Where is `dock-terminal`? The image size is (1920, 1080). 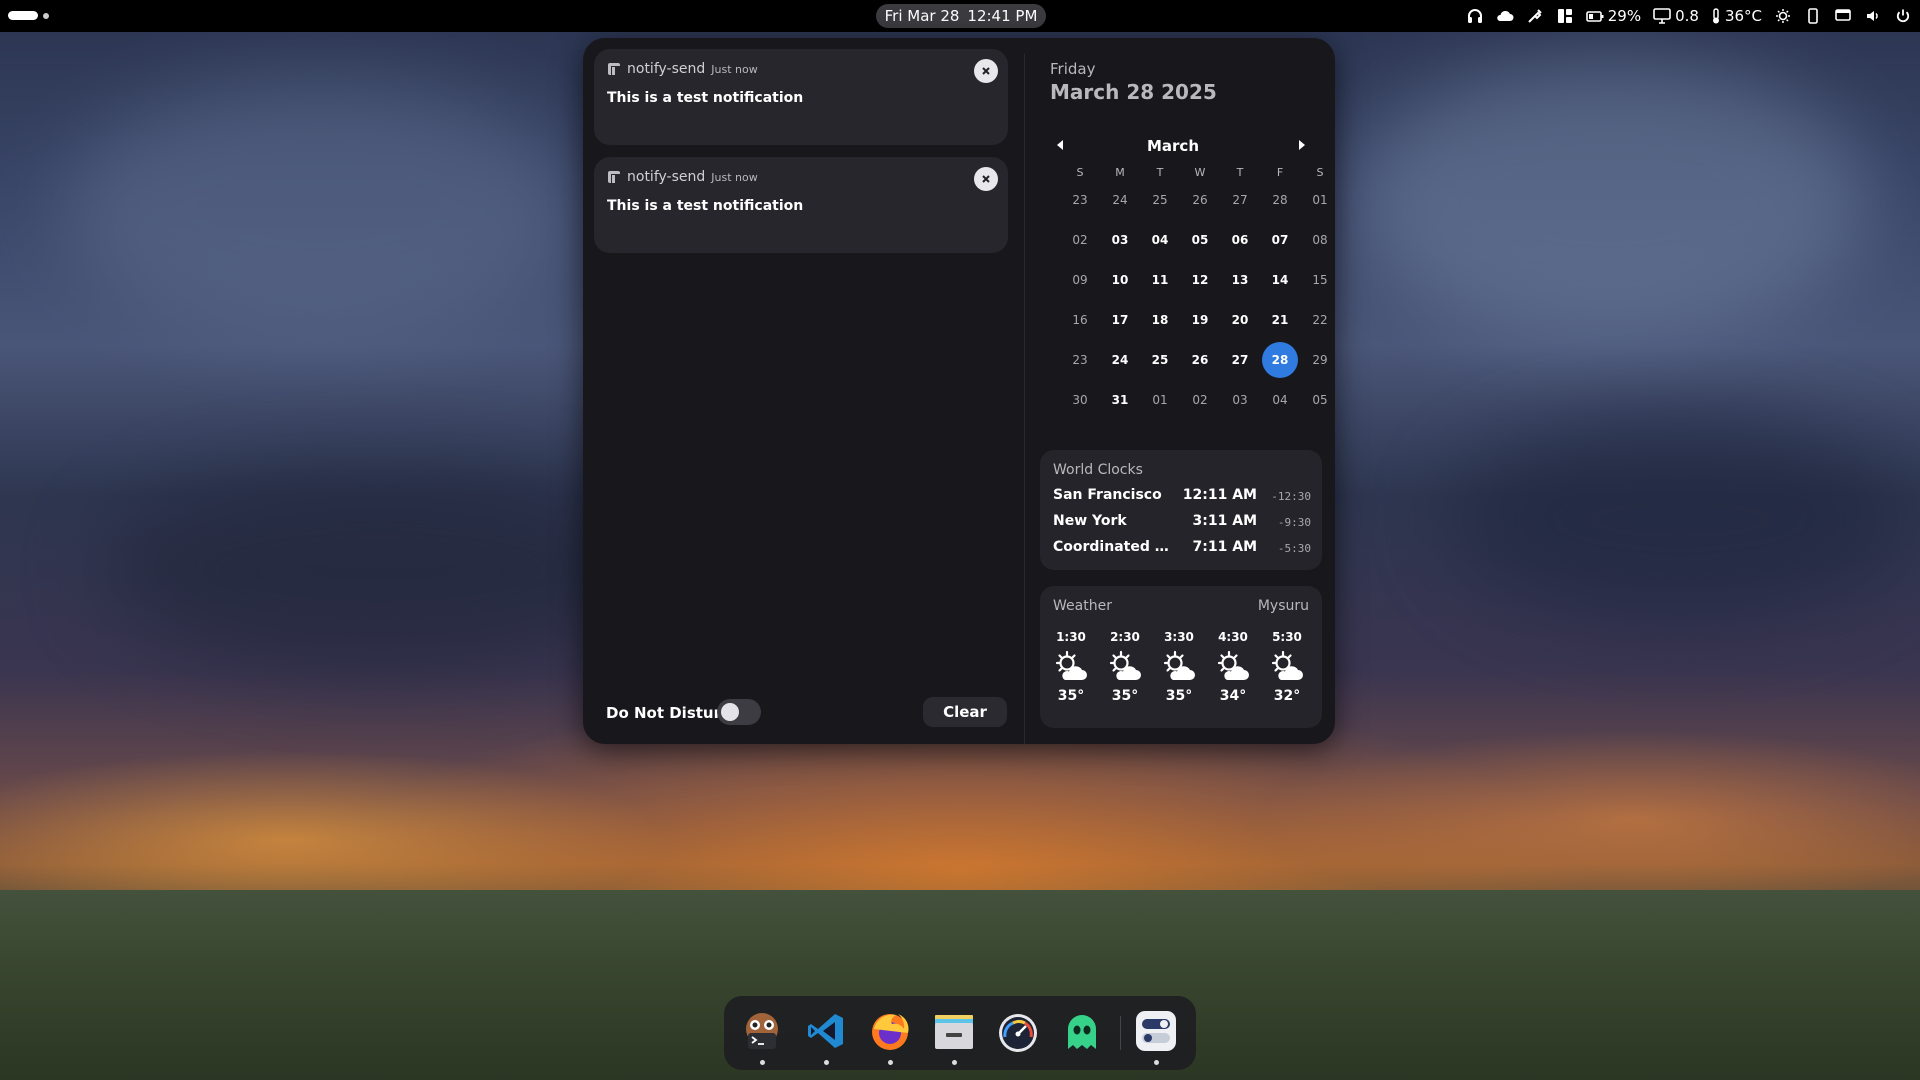 dock-terminal is located at coordinates (762, 1031).